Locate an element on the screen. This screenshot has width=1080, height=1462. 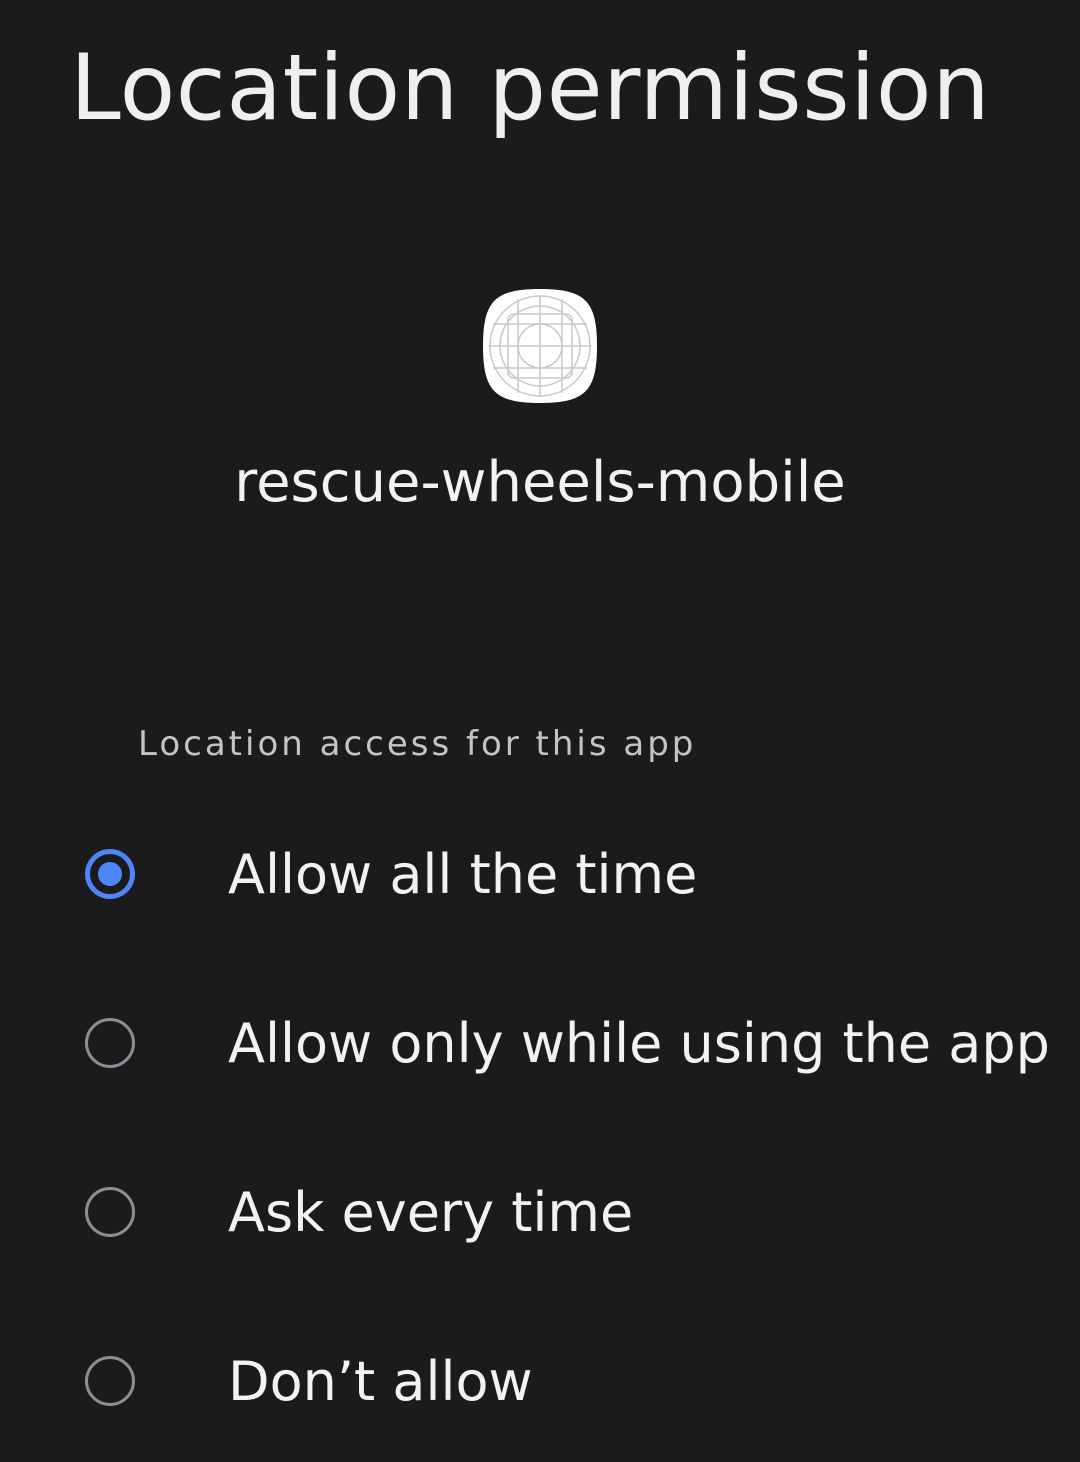
radio-button-selected is located at coordinates (110, 874).